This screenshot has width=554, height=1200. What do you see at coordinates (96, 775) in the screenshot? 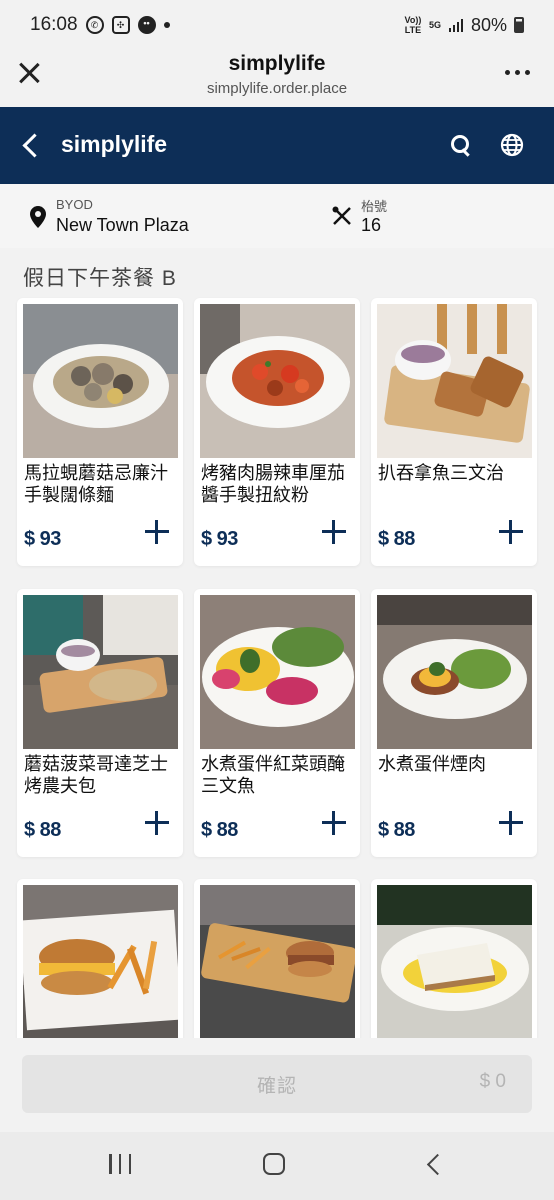
I see `item-name: 蘑菇菠菜哥達芝士烤農夫包` at bounding box center [96, 775].